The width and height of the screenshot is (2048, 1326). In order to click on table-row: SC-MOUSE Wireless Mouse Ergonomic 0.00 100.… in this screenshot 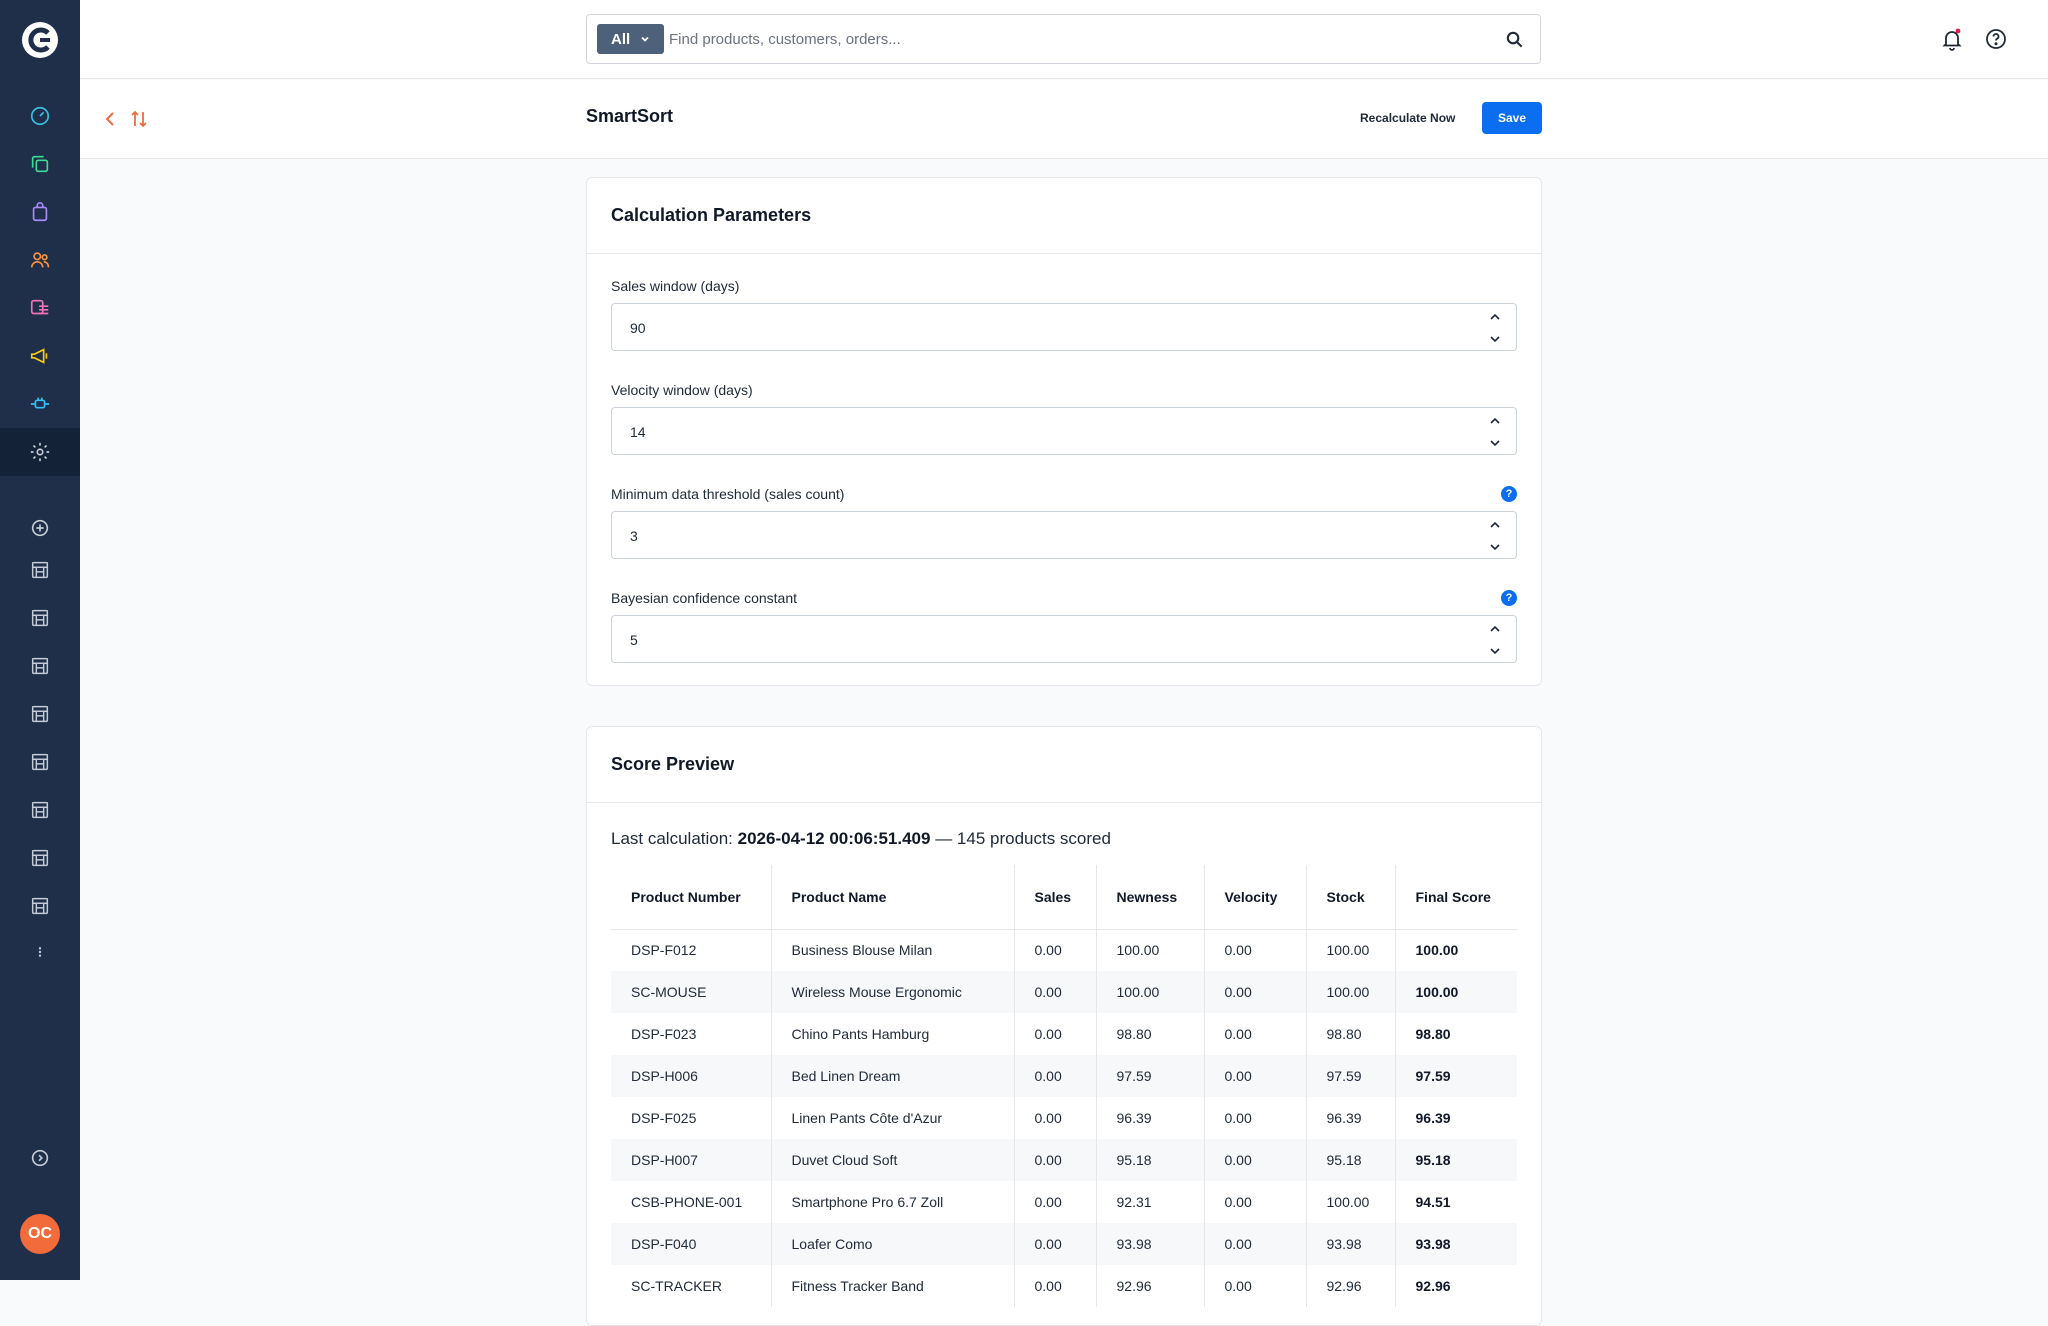, I will do `click(1064, 992)`.